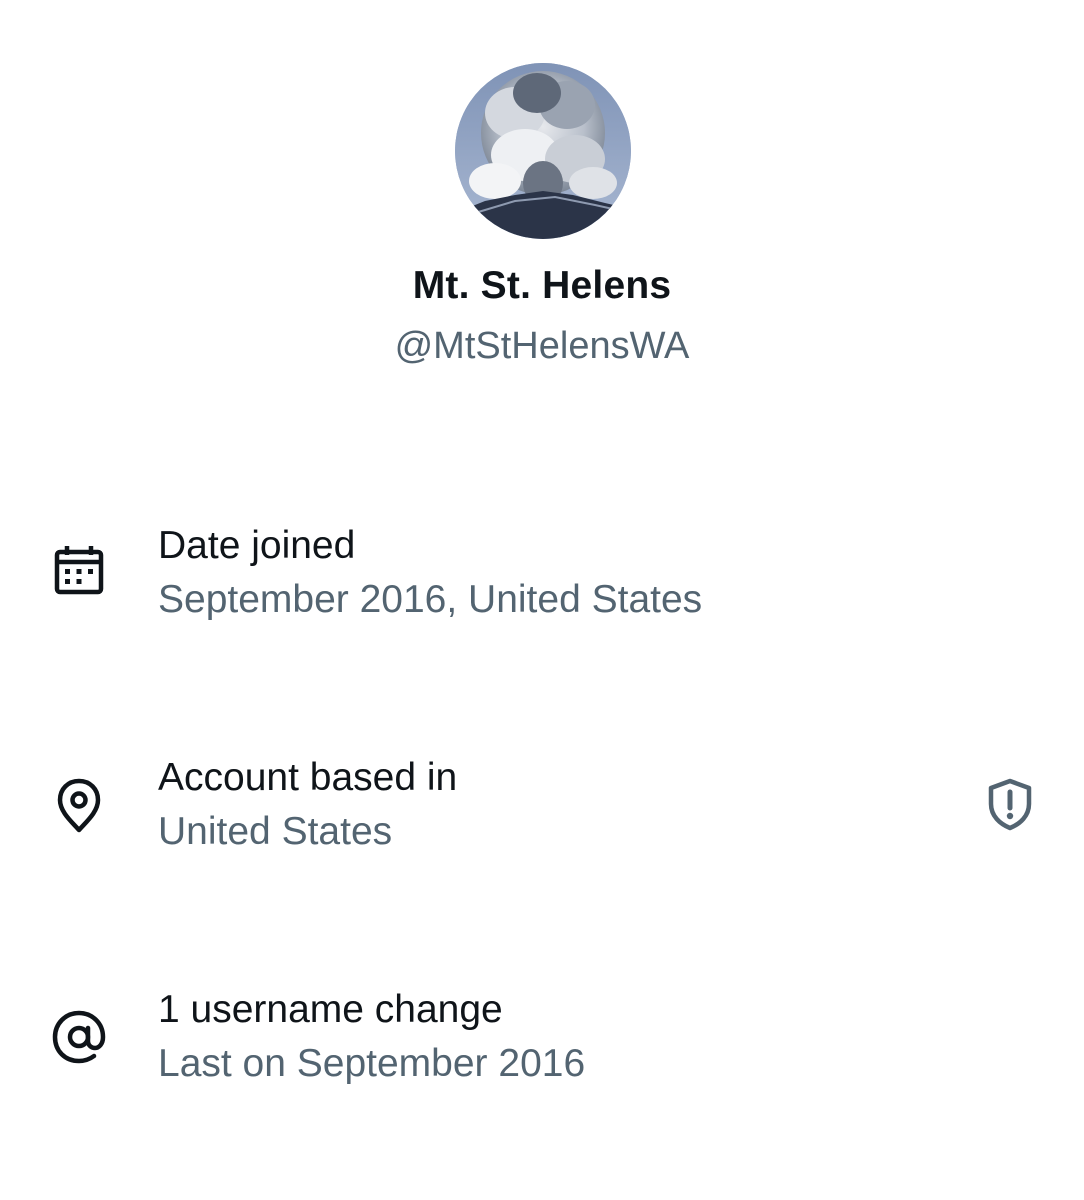  Describe the element at coordinates (430, 599) in the screenshot. I see `date-joined-value: September 2016, United States` at that location.